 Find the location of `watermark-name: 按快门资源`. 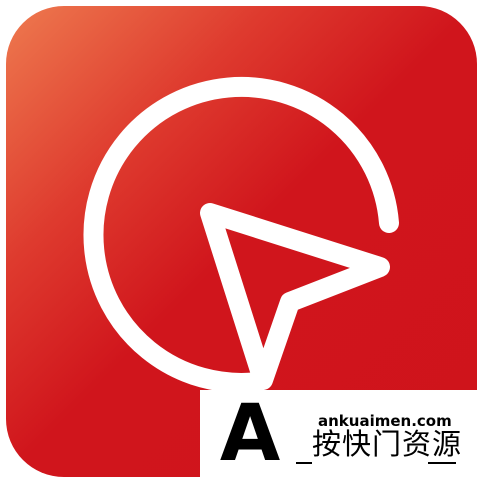

watermark-name: 按快门资源 is located at coordinates (387, 444).